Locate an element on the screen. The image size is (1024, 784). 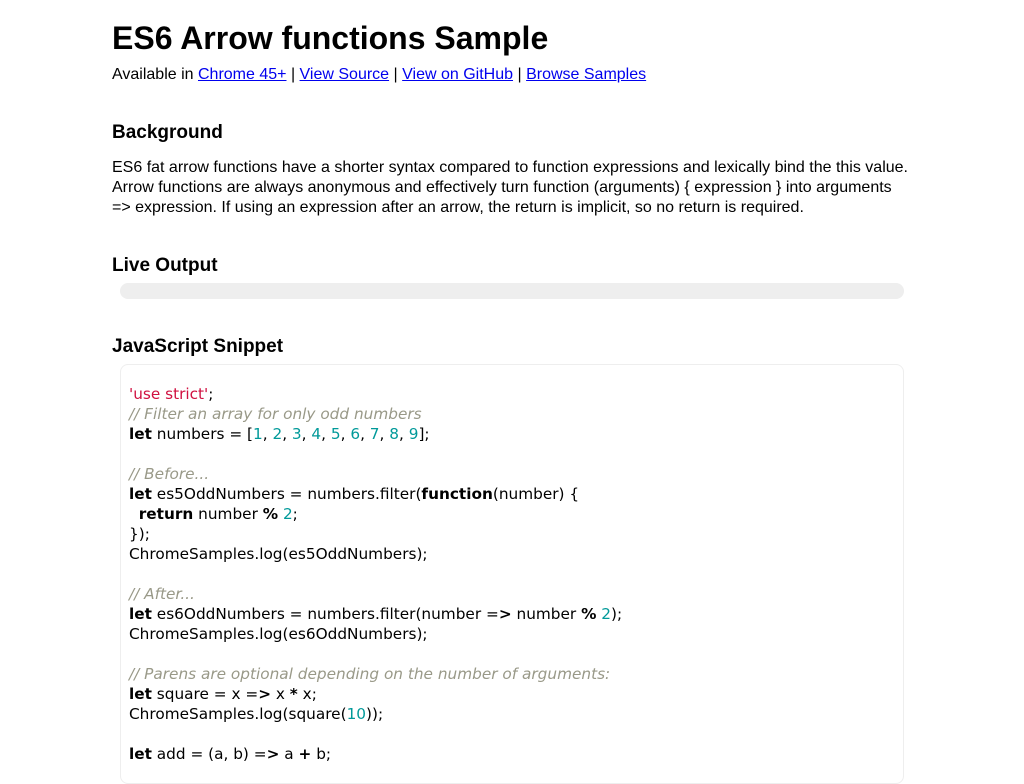
code-text: es6OddNumbers = numbers.filter(number = is located at coordinates (325, 614).